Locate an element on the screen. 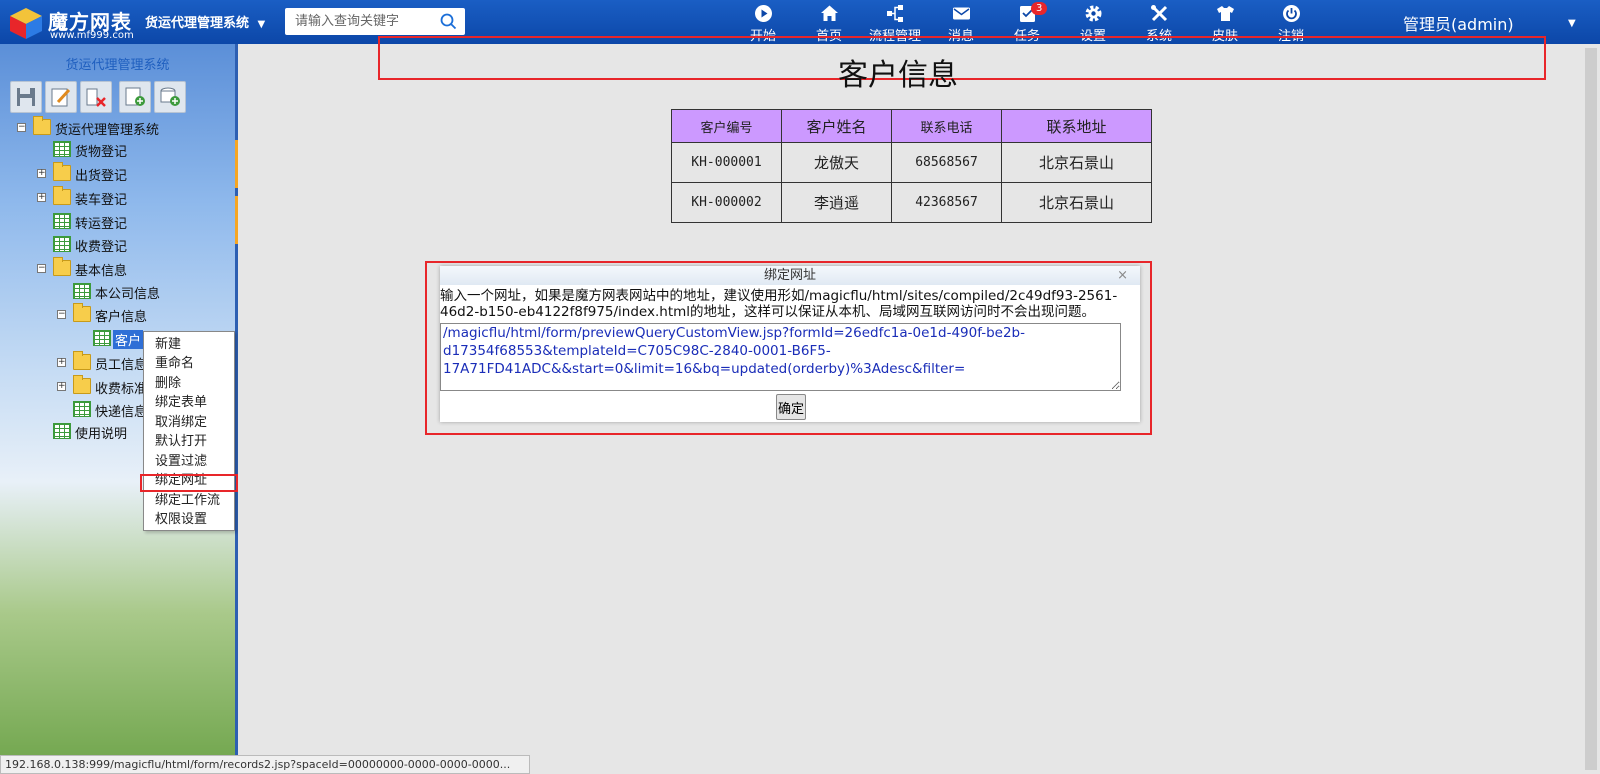 This screenshot has height=774, width=1600. add-data-icon is located at coordinates (170, 96).